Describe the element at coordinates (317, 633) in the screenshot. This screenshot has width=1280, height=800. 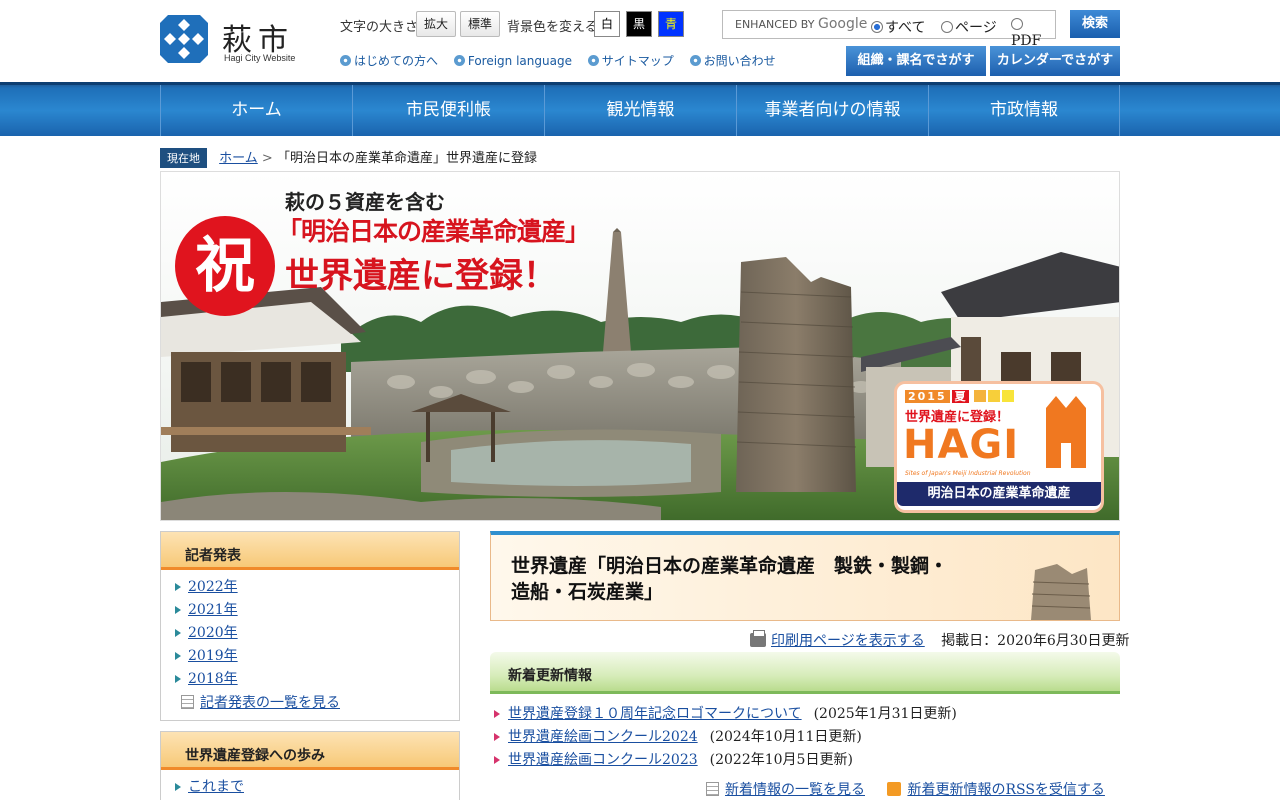
I see `list-item: 2020年` at that location.